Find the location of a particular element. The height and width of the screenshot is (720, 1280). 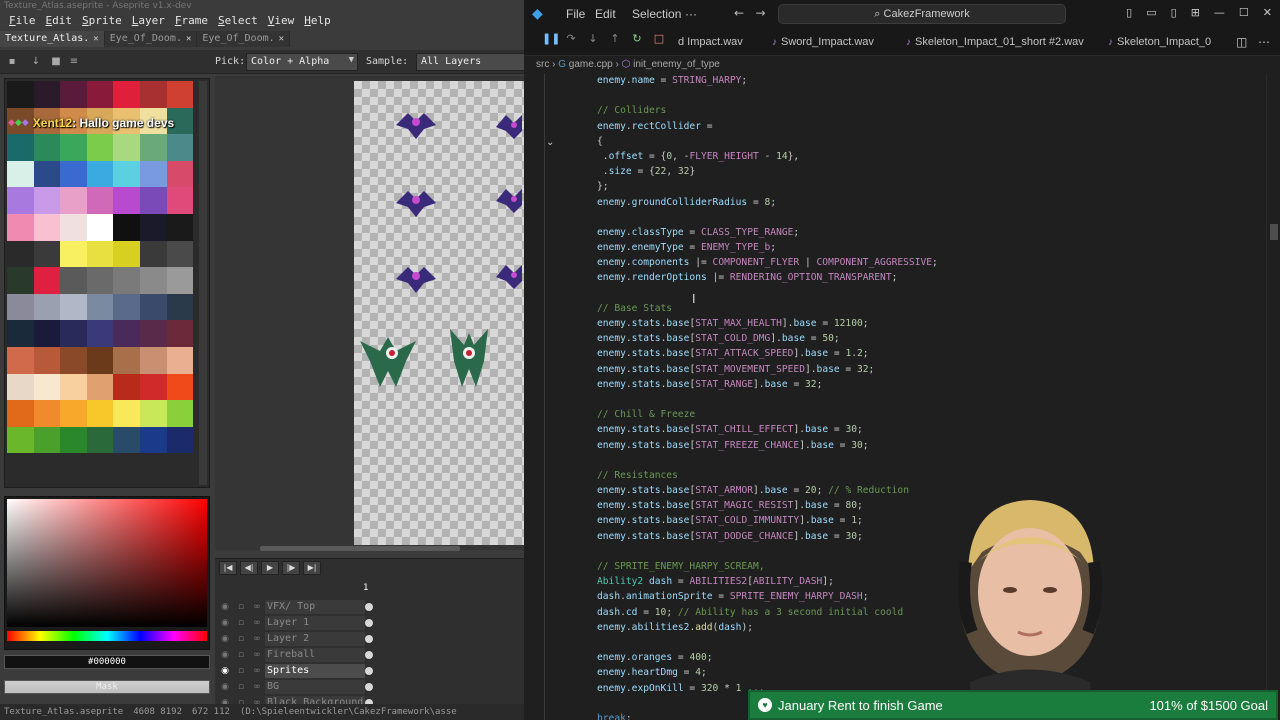

tab-skeleton-impact-wav: ♪ Skeleton_Impact_0 is located at coordinates (1159, 42).